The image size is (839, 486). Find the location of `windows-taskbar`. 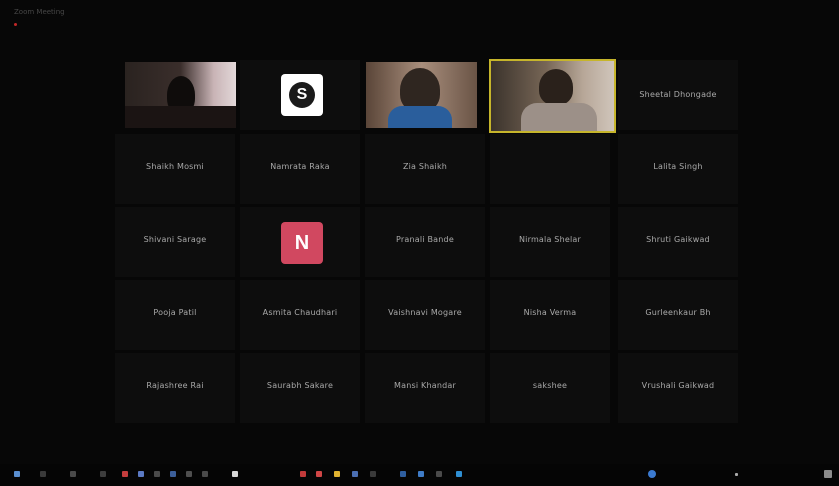

windows-taskbar is located at coordinates (419, 475).